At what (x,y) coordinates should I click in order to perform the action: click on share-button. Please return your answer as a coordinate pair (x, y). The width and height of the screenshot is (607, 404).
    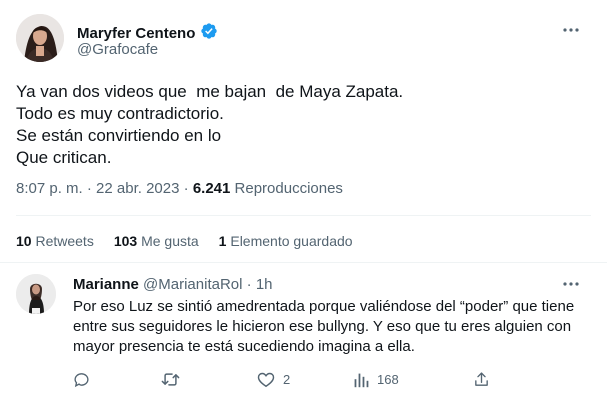
    Looking at the image, I should click on (481, 379).